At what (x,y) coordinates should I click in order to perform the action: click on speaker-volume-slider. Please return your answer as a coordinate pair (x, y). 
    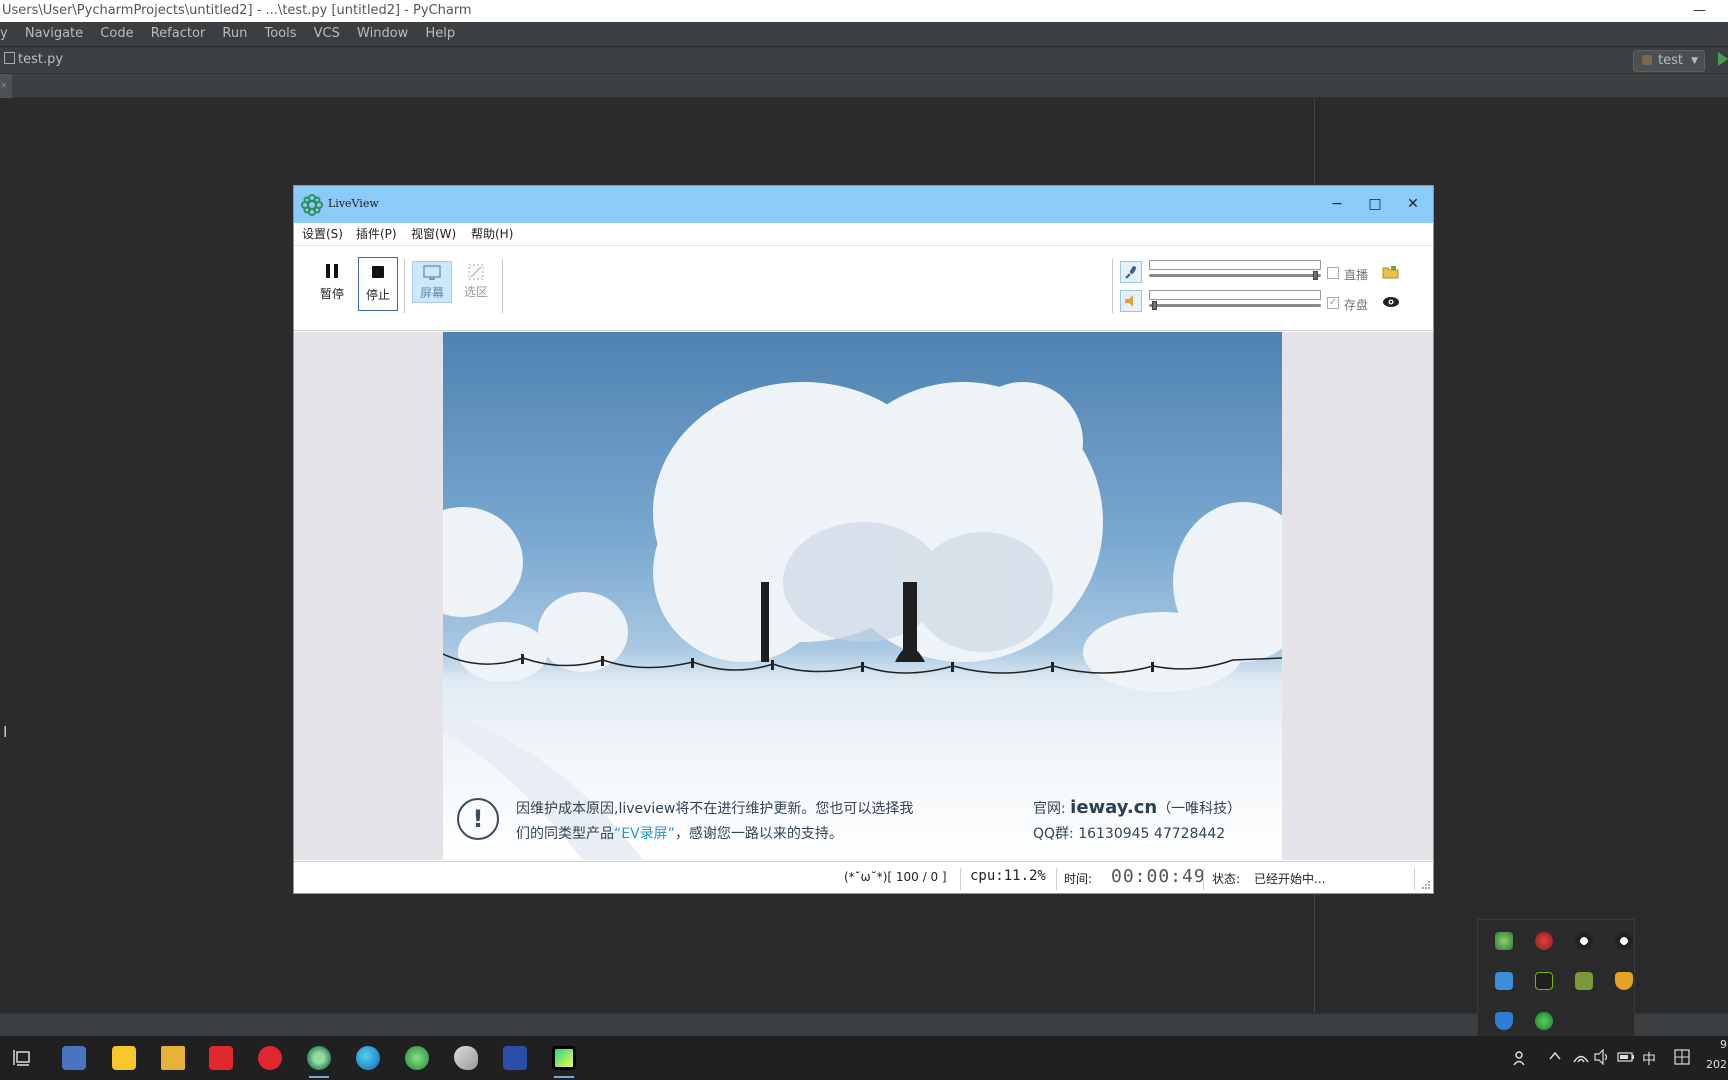
    Looking at the image, I should click on (1235, 305).